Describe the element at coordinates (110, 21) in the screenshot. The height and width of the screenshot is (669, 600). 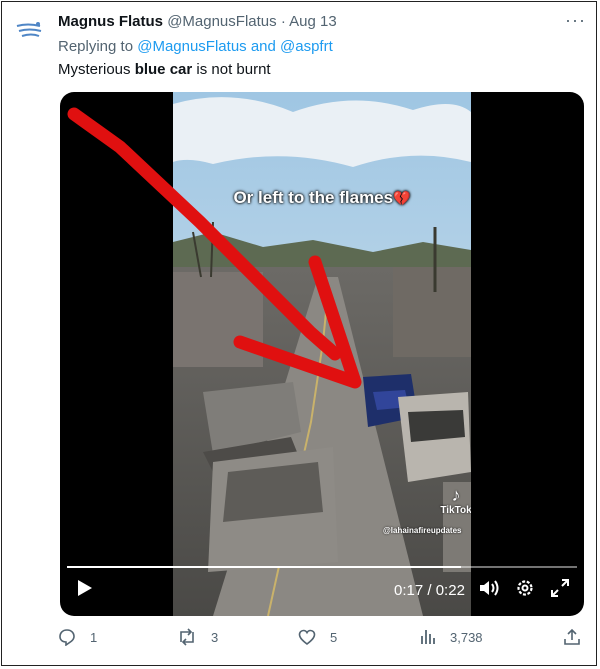
I see `author-name: Magnus Flatus` at that location.